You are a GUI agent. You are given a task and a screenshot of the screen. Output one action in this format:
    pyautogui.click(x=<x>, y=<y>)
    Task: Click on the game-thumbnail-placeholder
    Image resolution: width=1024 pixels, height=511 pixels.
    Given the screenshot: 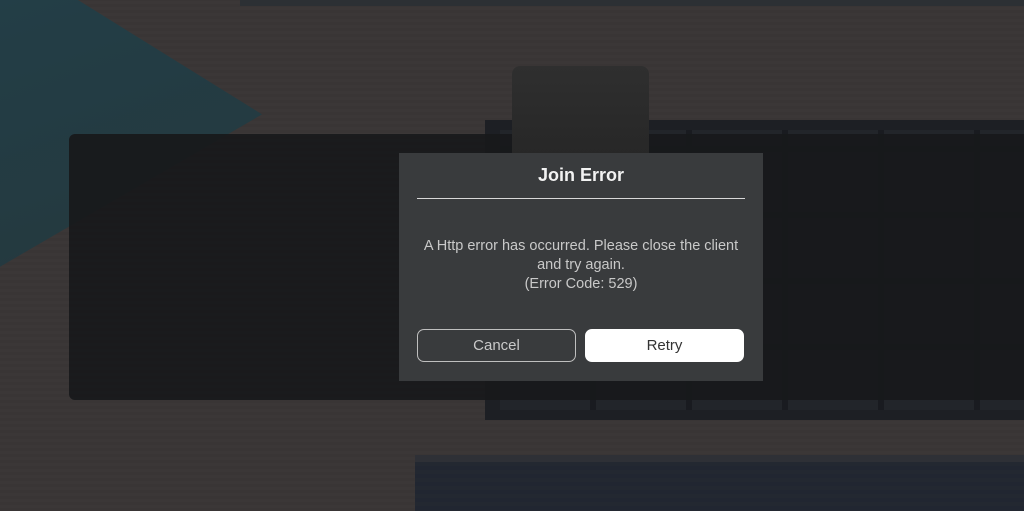 What is the action you would take?
    pyautogui.click(x=580, y=116)
    